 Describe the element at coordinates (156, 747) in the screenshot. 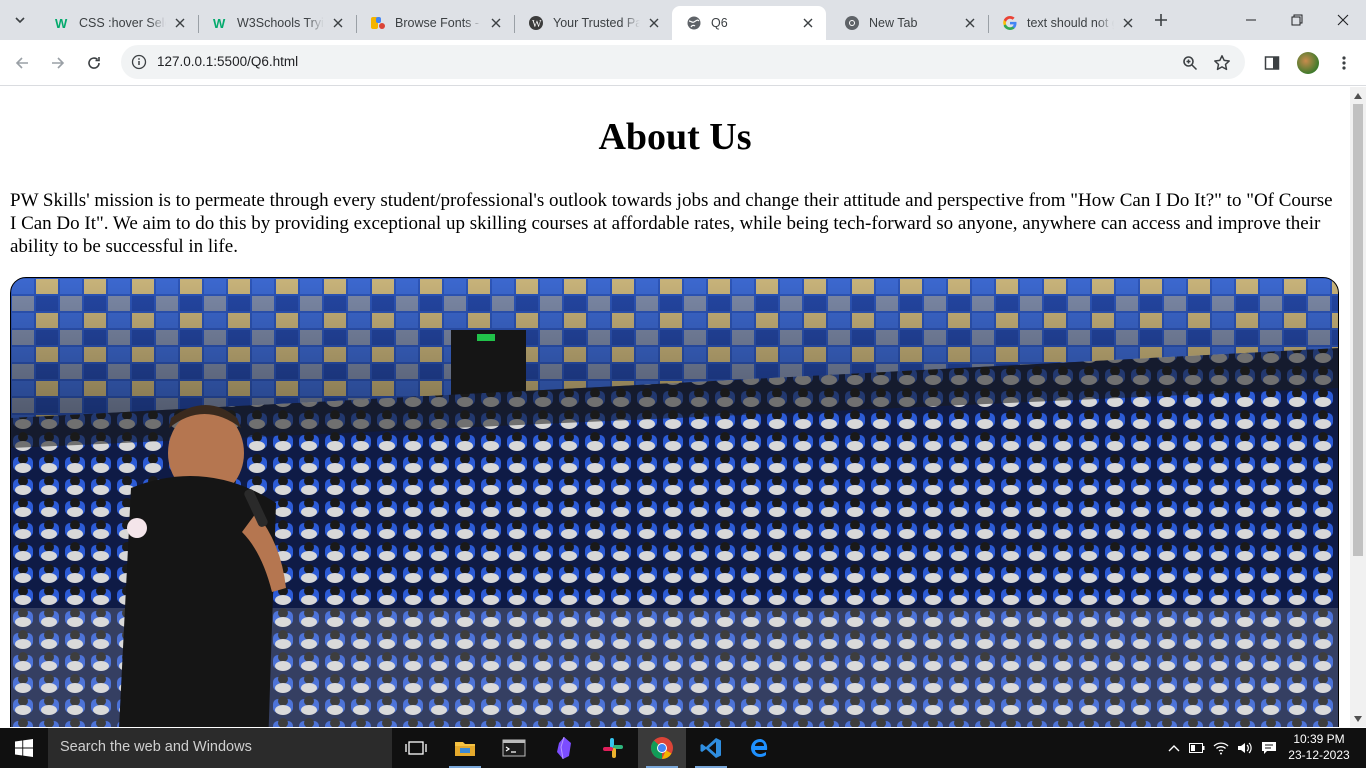

I see `taskbar-search-placeholder: Search the web and Windows` at that location.